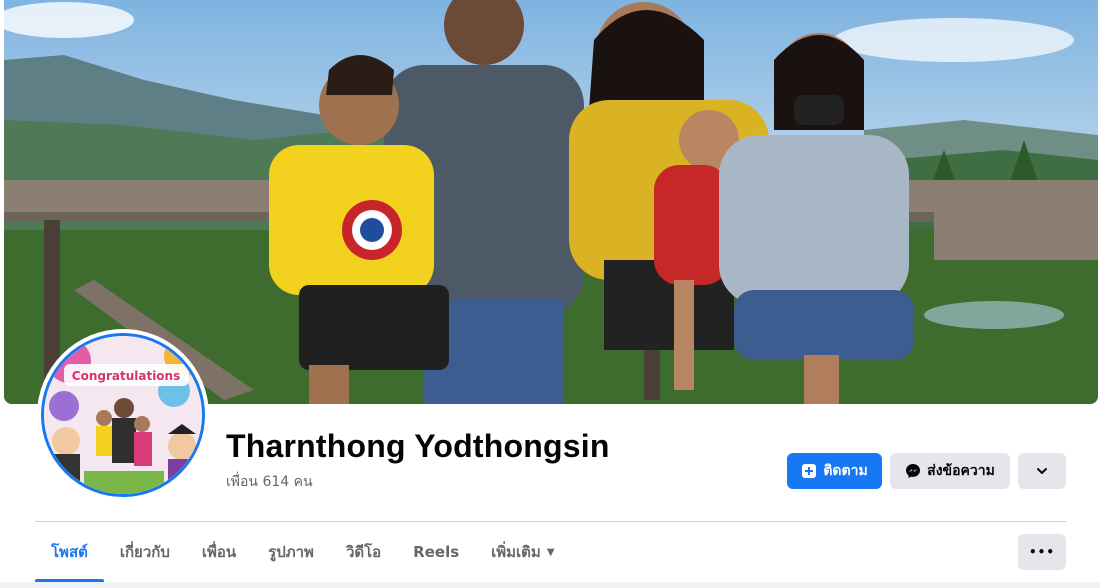 This screenshot has width=1100, height=588. Describe the element at coordinates (550, 552) in the screenshot. I see `caret-down-icon: ▼` at that location.